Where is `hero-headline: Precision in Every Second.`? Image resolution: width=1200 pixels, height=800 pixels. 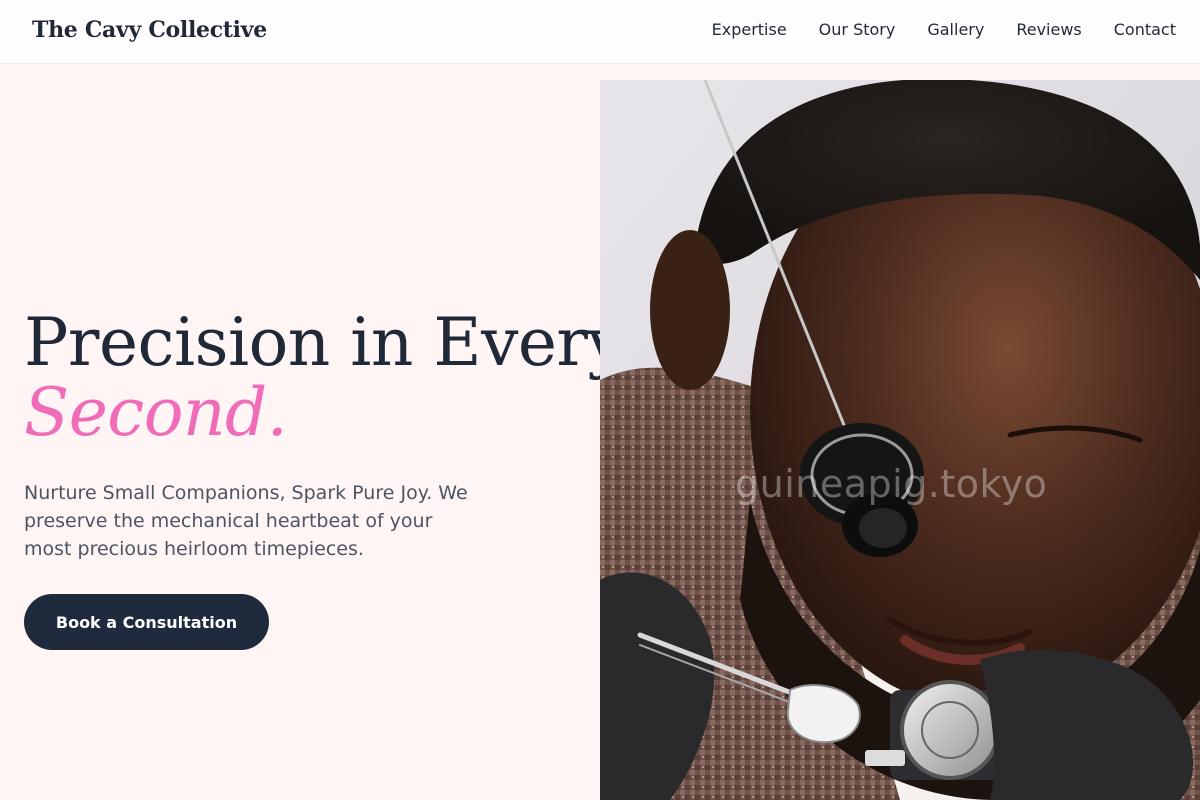
hero-headline: Precision in Every Second. is located at coordinates (324, 377).